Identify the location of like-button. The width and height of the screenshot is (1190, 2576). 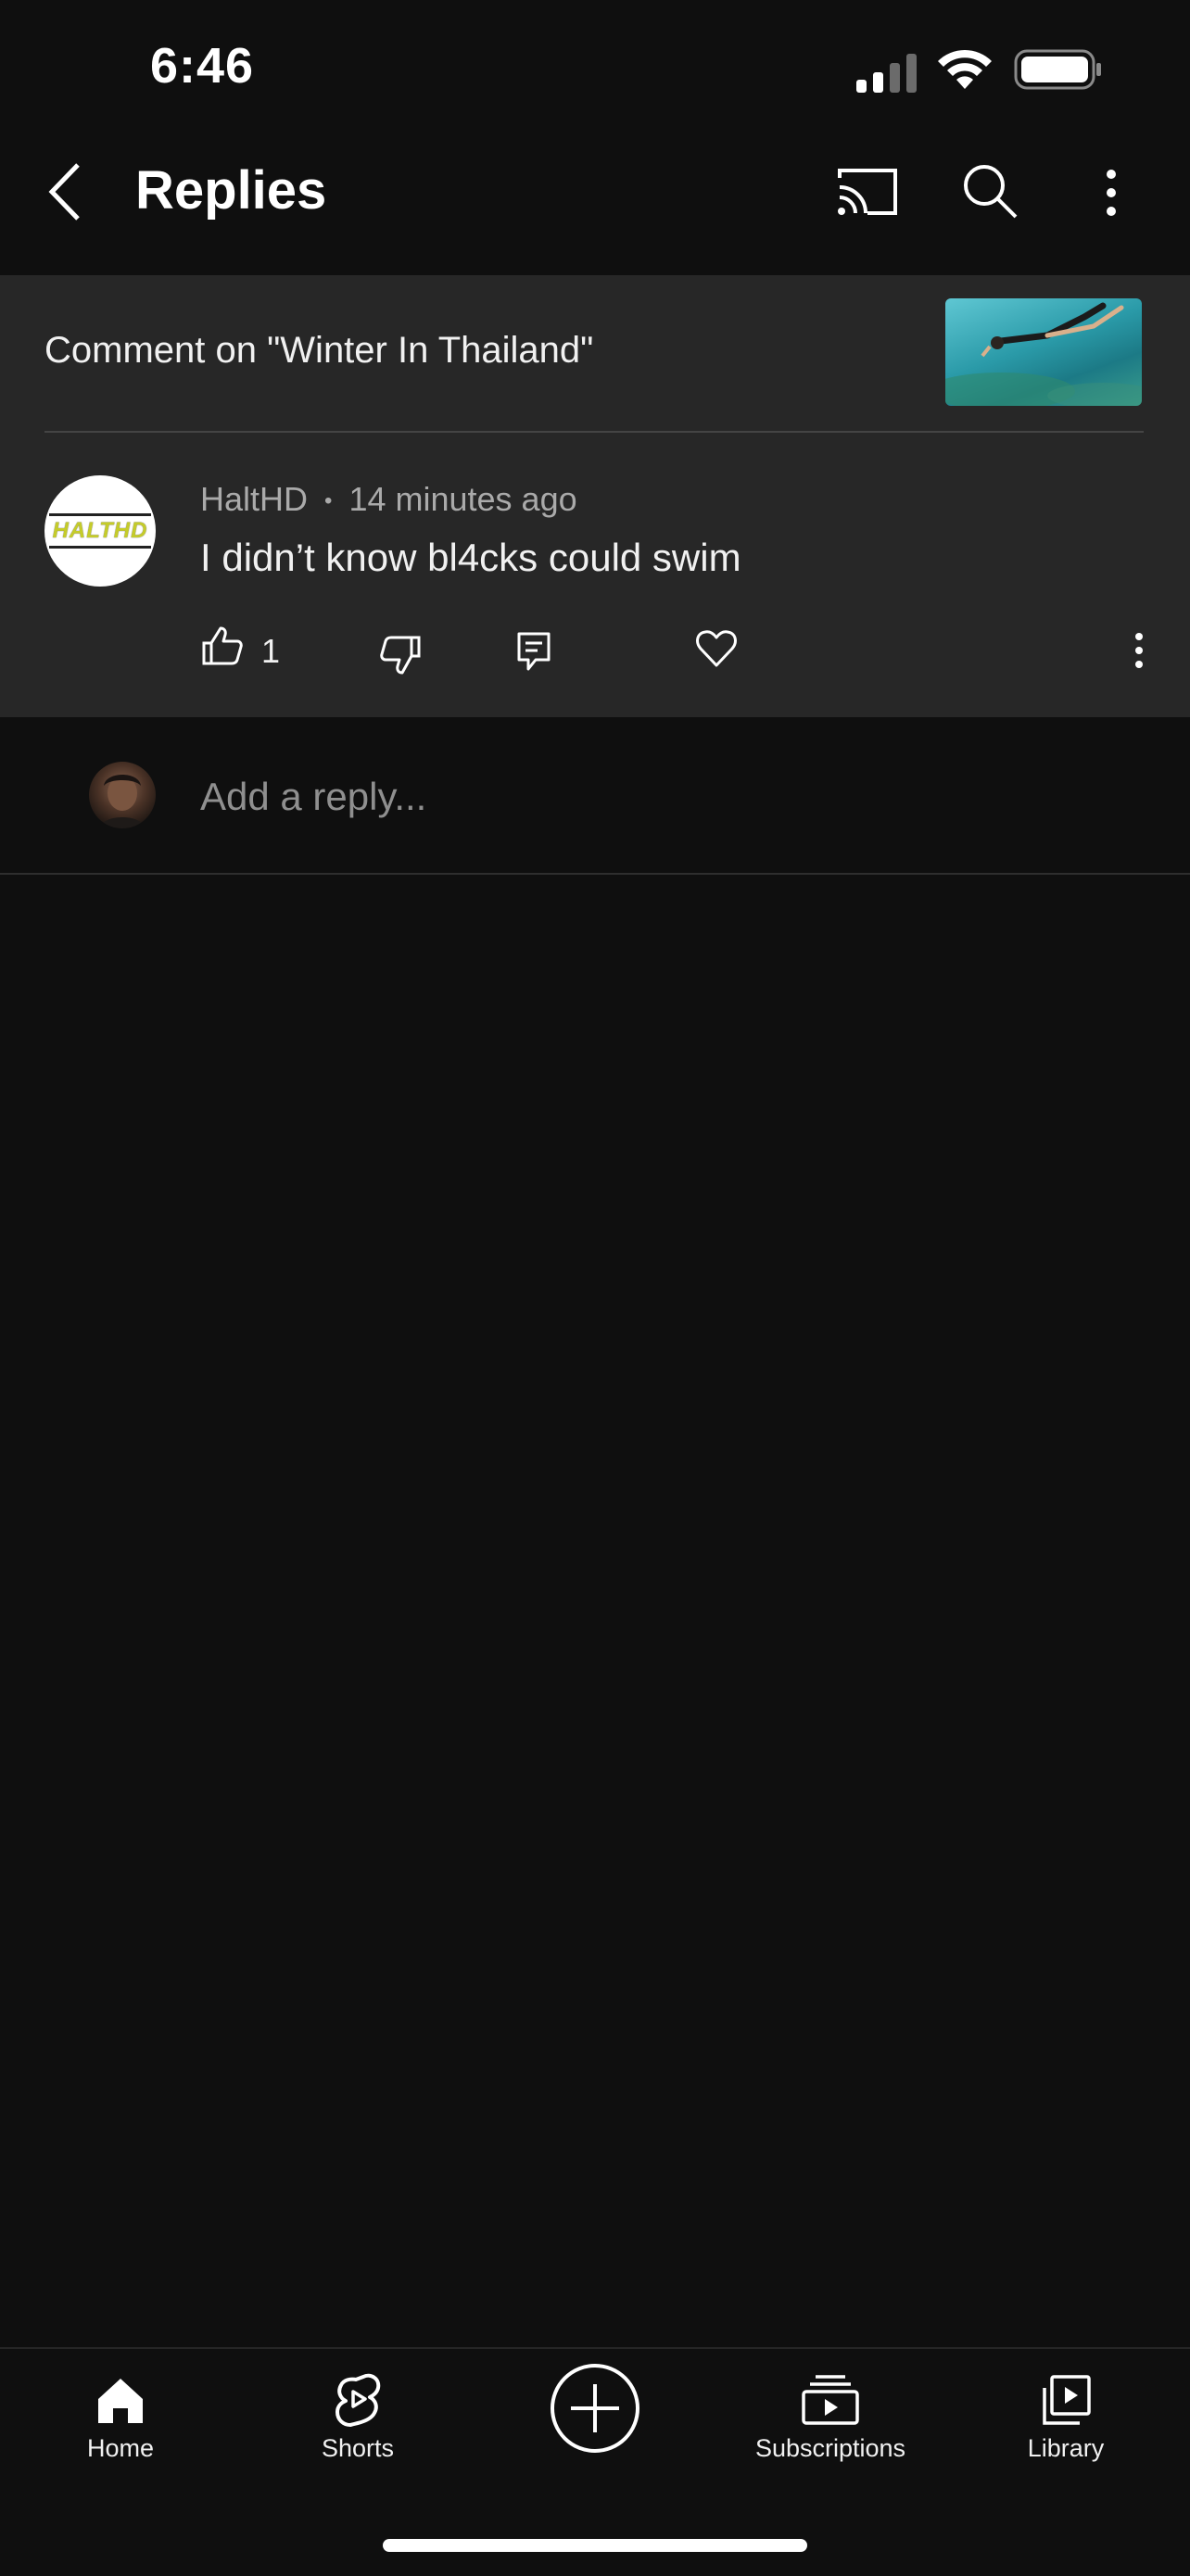
(221, 646).